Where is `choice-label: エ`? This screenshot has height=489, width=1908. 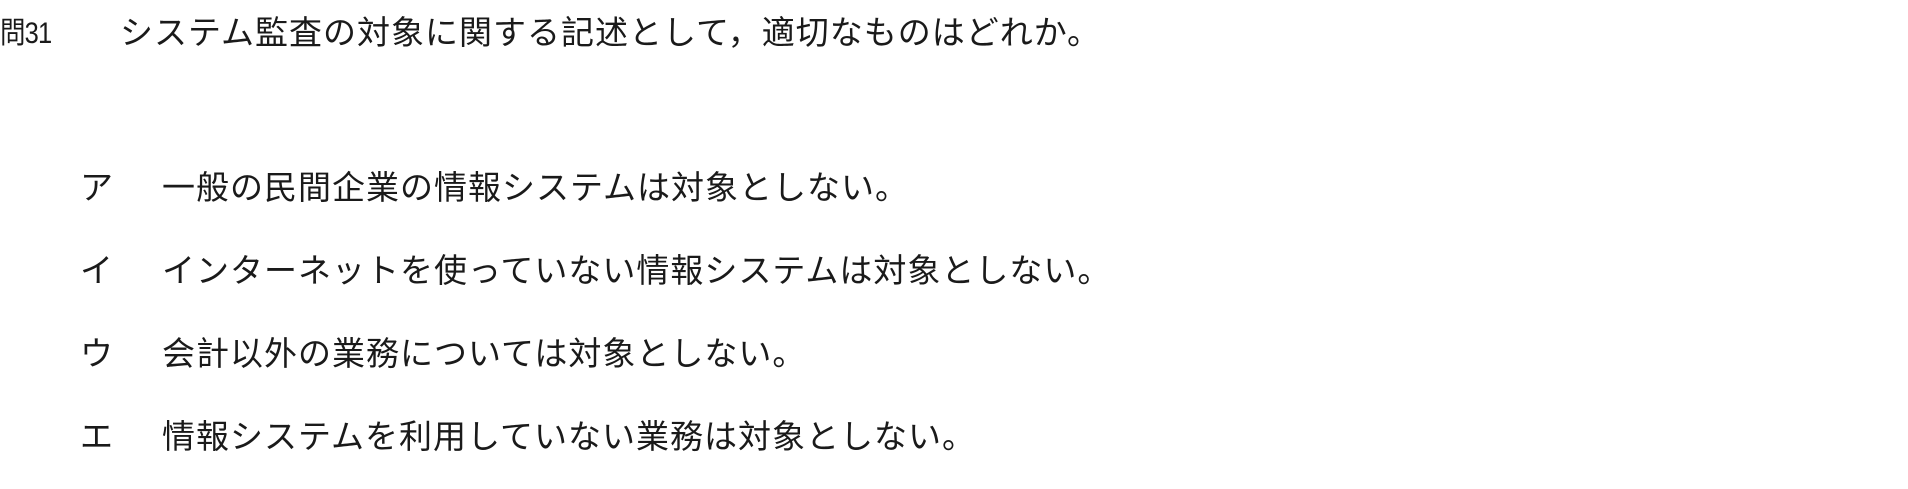 choice-label: エ is located at coordinates (96, 436).